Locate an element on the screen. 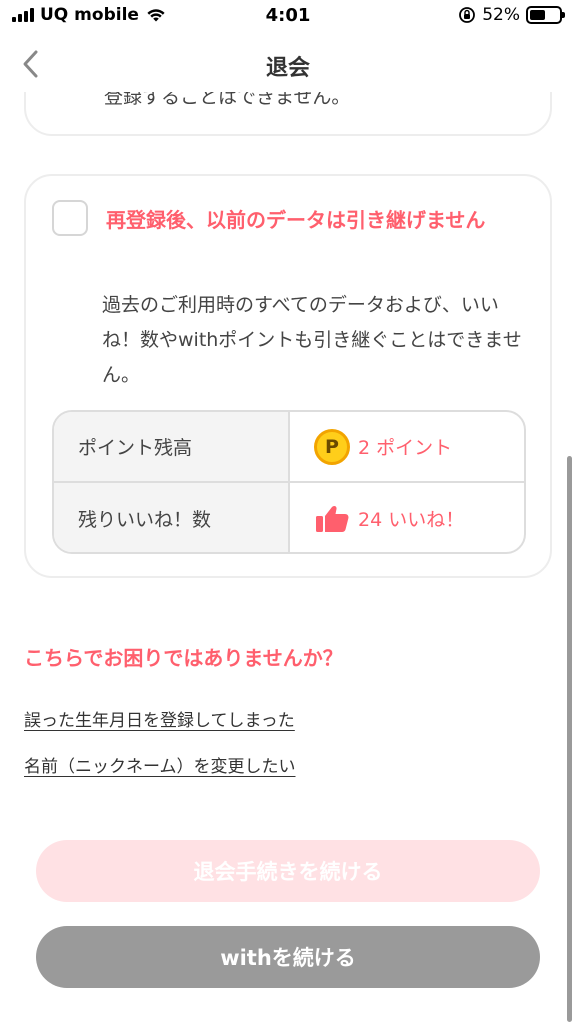  battery-icon is located at coordinates (545, 15).